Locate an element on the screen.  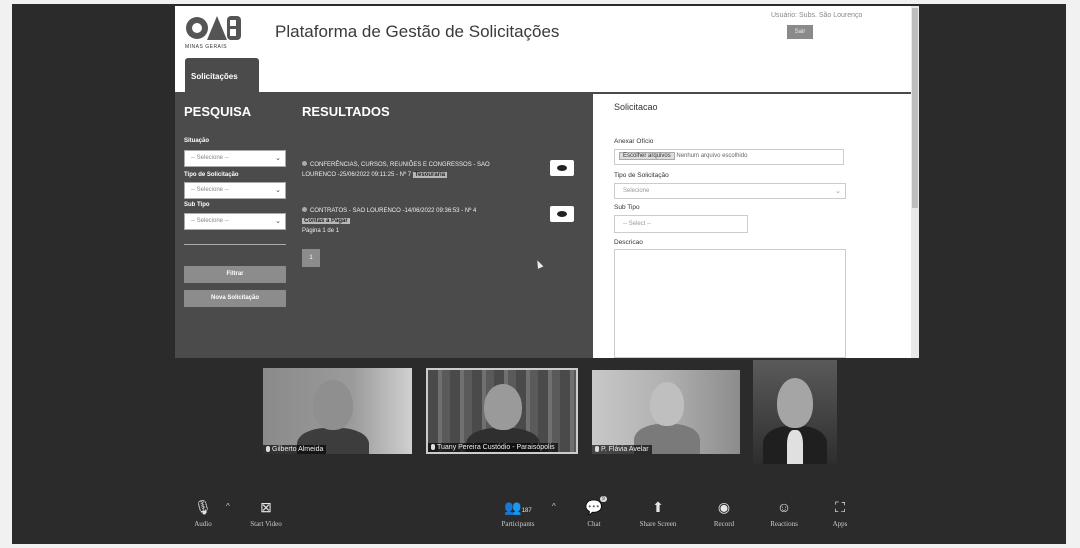
participants-button: 👥187 Participants is located at coordinates (518, 513).